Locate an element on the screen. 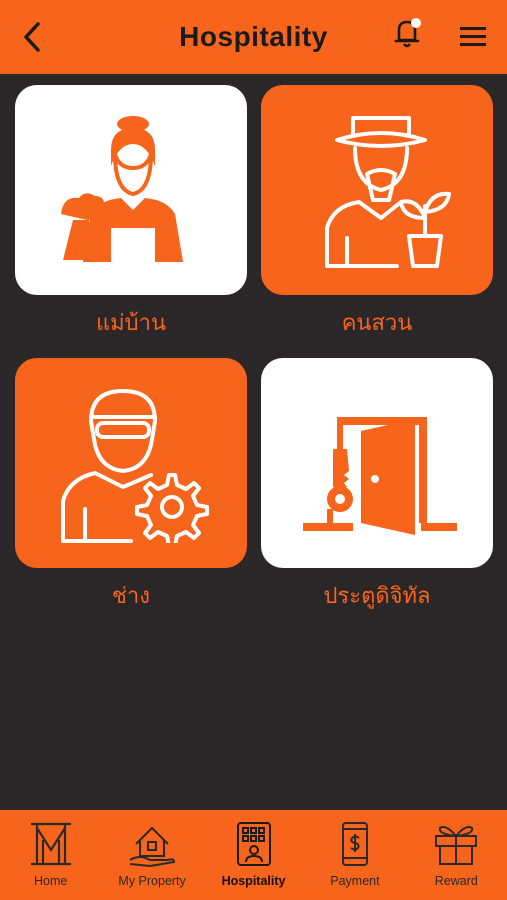 The width and height of the screenshot is (507, 900). housemaid-icon is located at coordinates (122, 189).